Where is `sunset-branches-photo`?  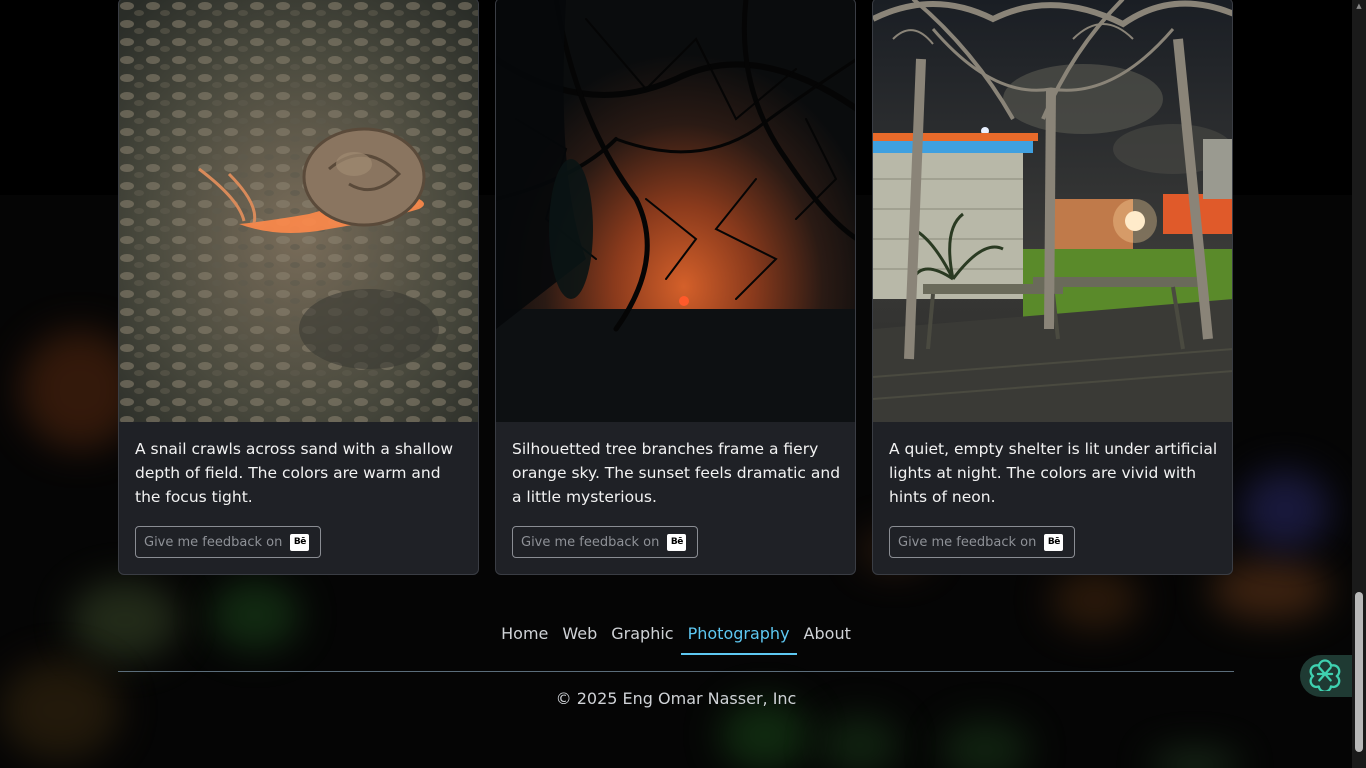
sunset-branches-photo is located at coordinates (675, 211).